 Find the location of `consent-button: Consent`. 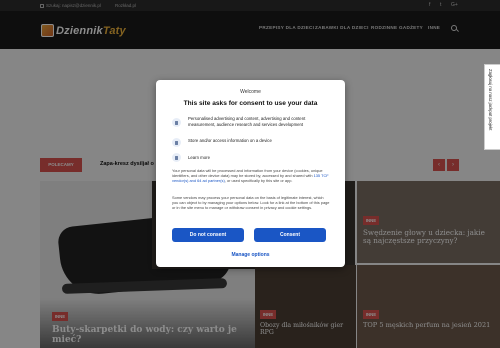

consent-button: Consent is located at coordinates (290, 235).